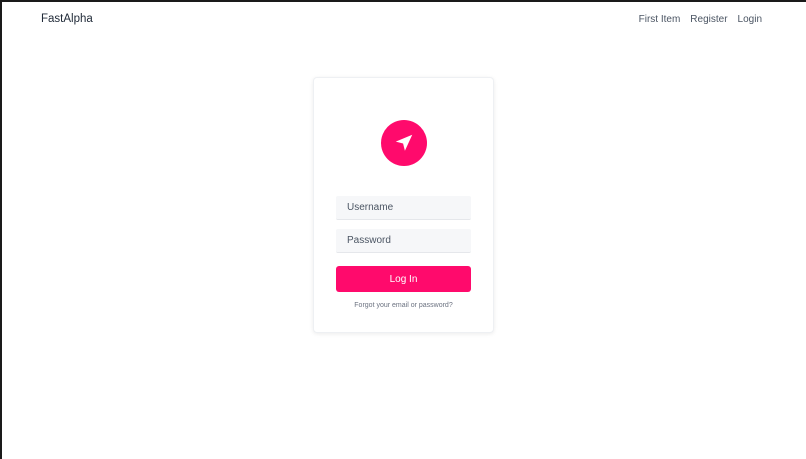 Image resolution: width=806 pixels, height=459 pixels. I want to click on username-input, so click(403, 208).